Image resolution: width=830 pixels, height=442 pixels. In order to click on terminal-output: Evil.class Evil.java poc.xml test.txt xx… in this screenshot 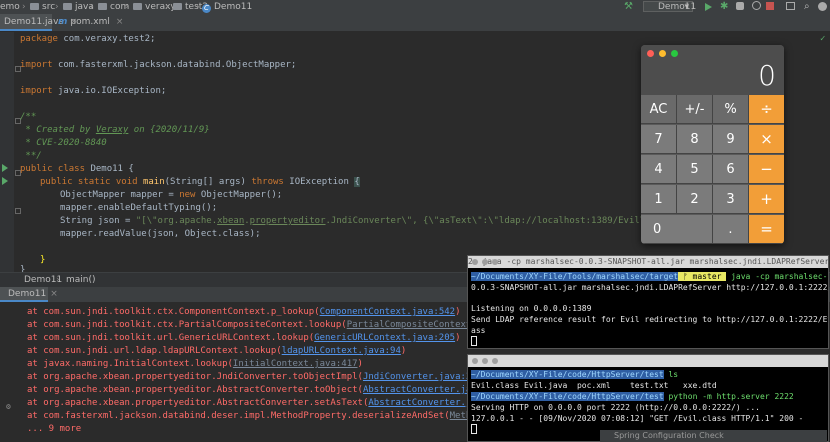, I will do `click(594, 385)`.